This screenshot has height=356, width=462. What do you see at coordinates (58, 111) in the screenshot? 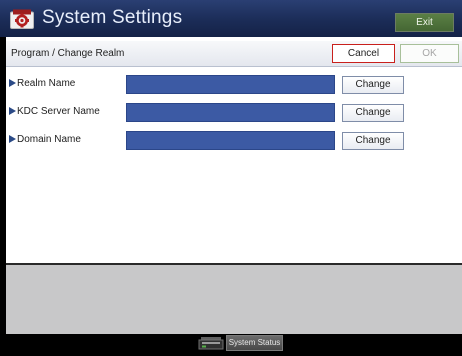
I see `kdc-server-name-label-text: KDC Server Name` at bounding box center [58, 111].